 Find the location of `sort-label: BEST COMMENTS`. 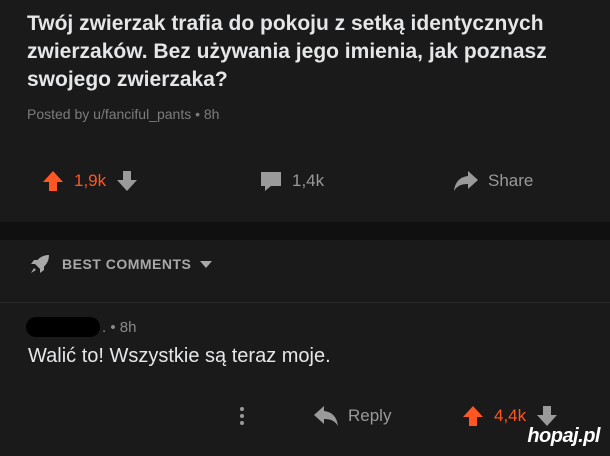

sort-label: BEST COMMENTS is located at coordinates (127, 264).